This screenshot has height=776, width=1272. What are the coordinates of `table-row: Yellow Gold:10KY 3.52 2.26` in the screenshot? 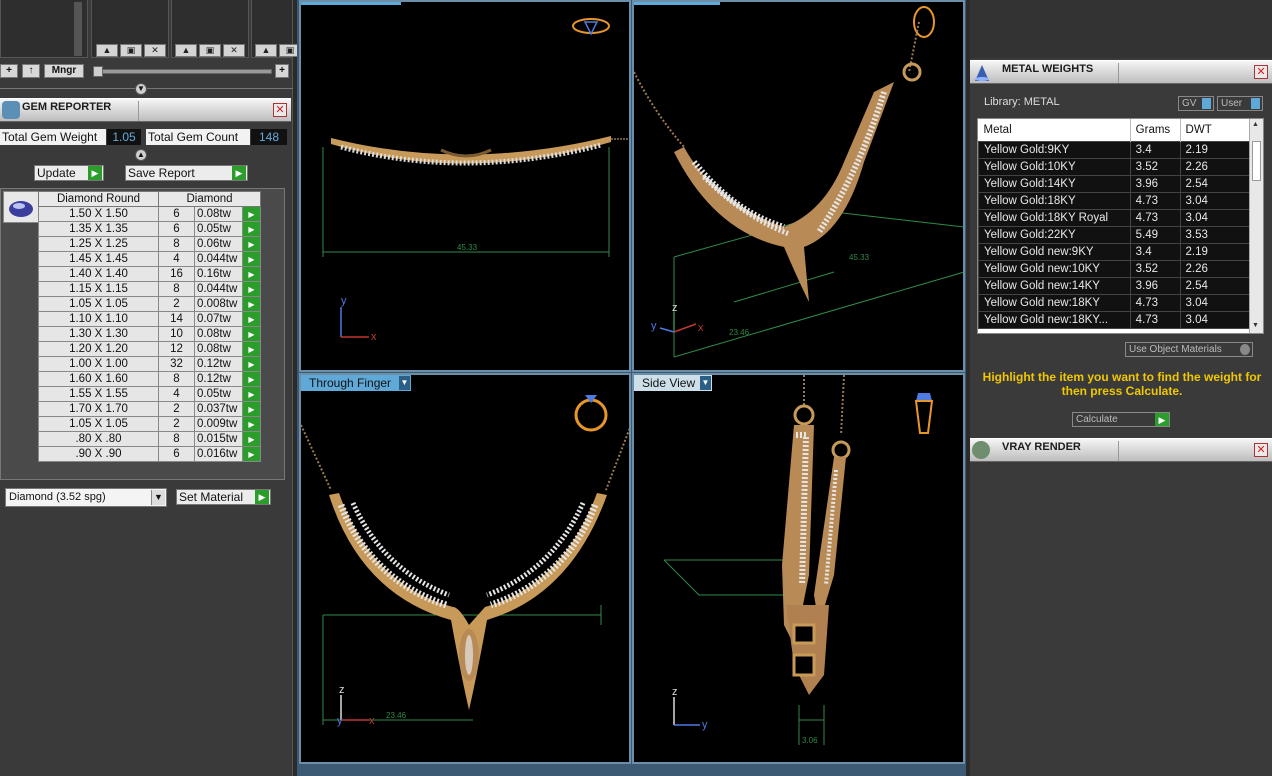 It's located at (1114, 166).